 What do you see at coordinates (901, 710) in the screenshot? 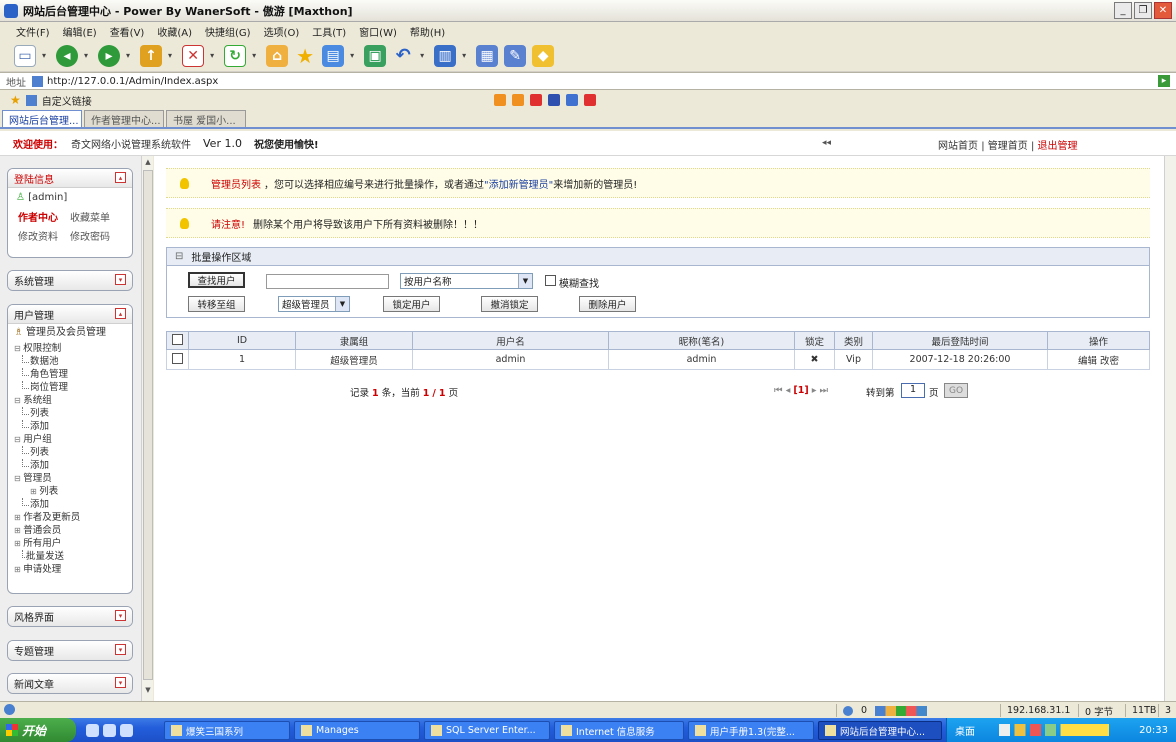
I see `plugin-icons` at bounding box center [901, 710].